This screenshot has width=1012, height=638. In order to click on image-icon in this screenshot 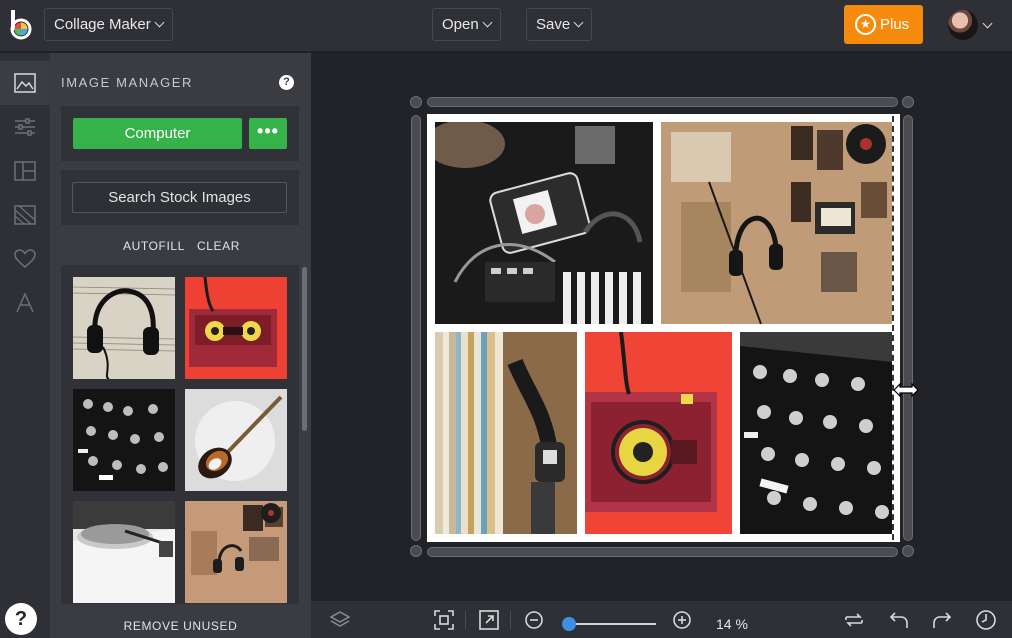, I will do `click(25, 83)`.